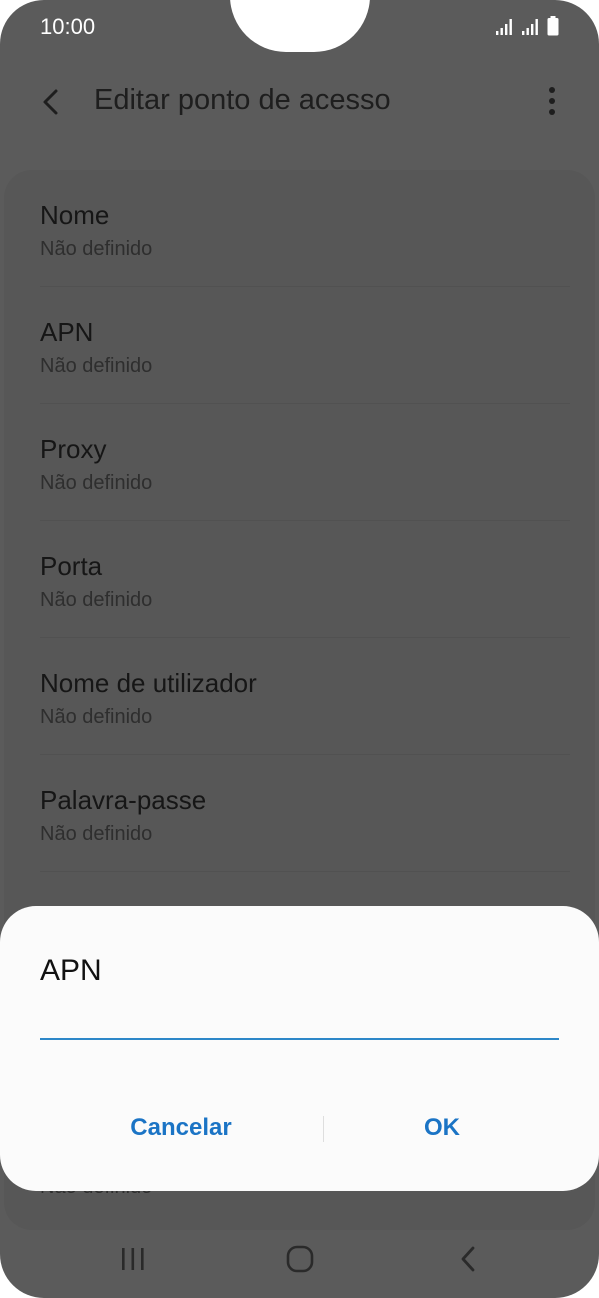 This screenshot has height=1298, width=599. Describe the element at coordinates (305, 462) in the screenshot. I see `setting-item-proxy: Proxy Não definido` at that location.